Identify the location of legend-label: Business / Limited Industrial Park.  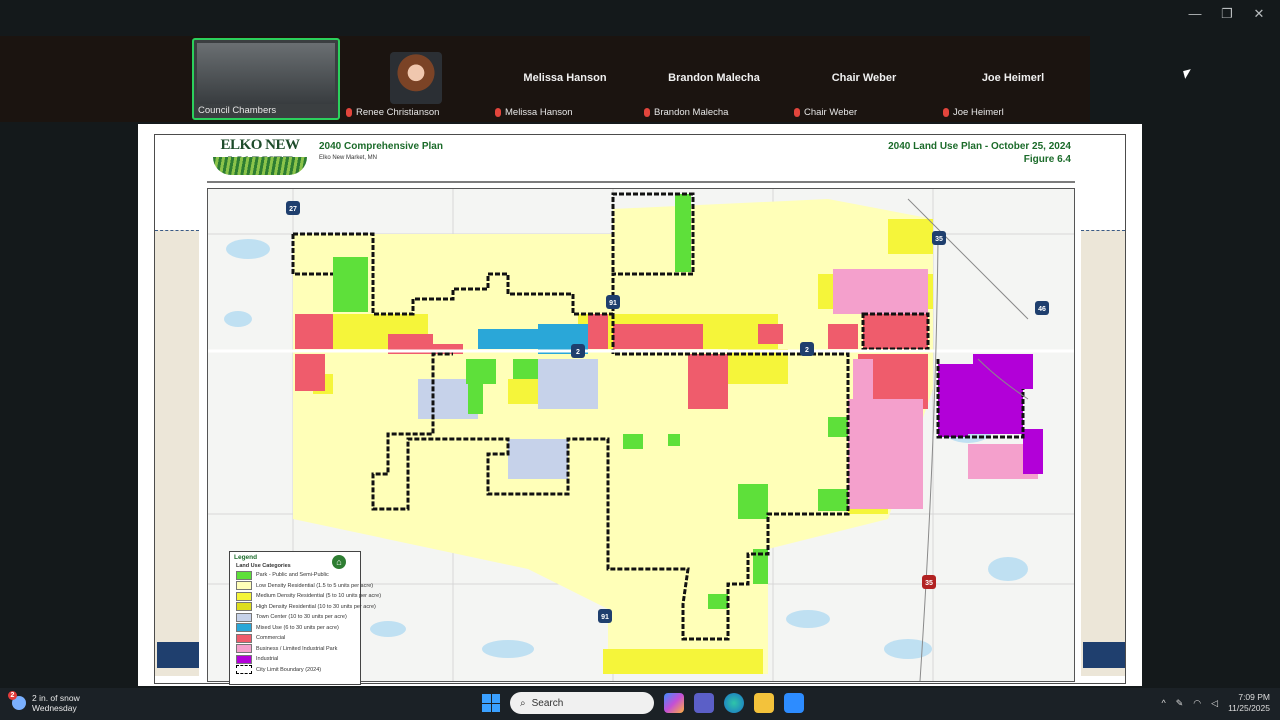
(297, 648).